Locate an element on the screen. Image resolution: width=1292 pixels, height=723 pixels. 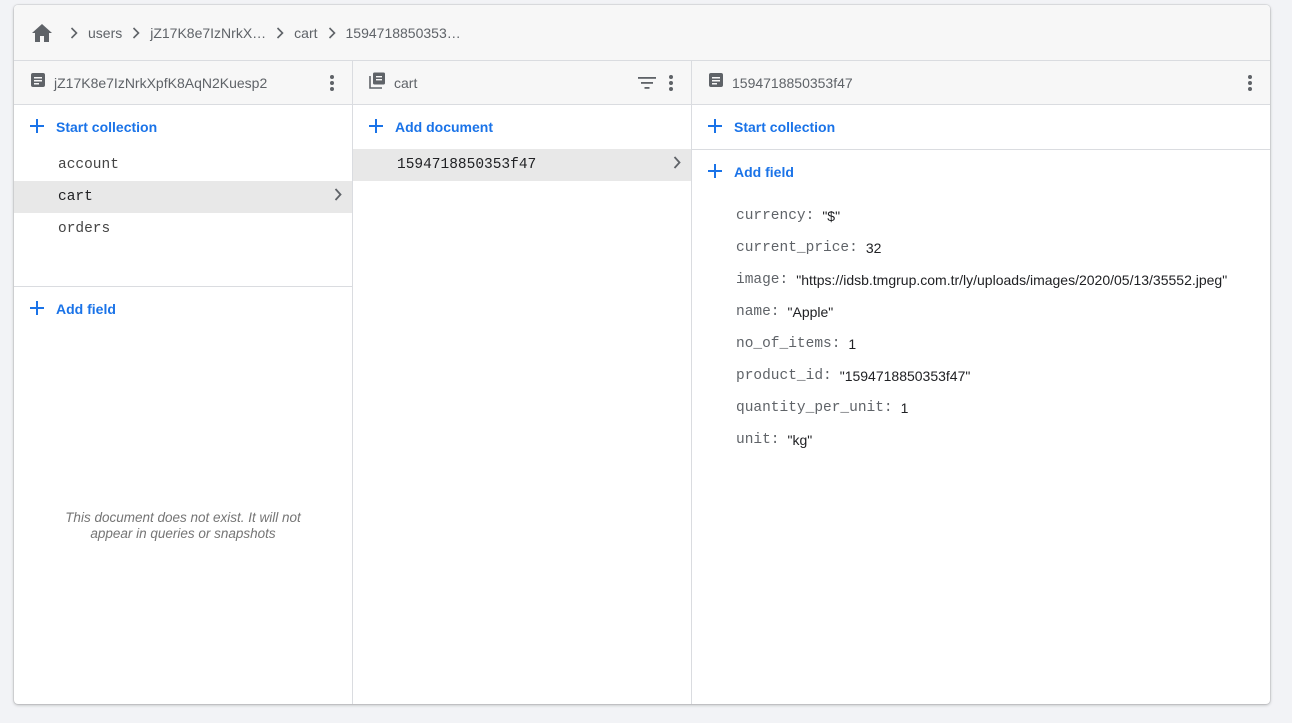
collection-icon is located at coordinates (377, 83).